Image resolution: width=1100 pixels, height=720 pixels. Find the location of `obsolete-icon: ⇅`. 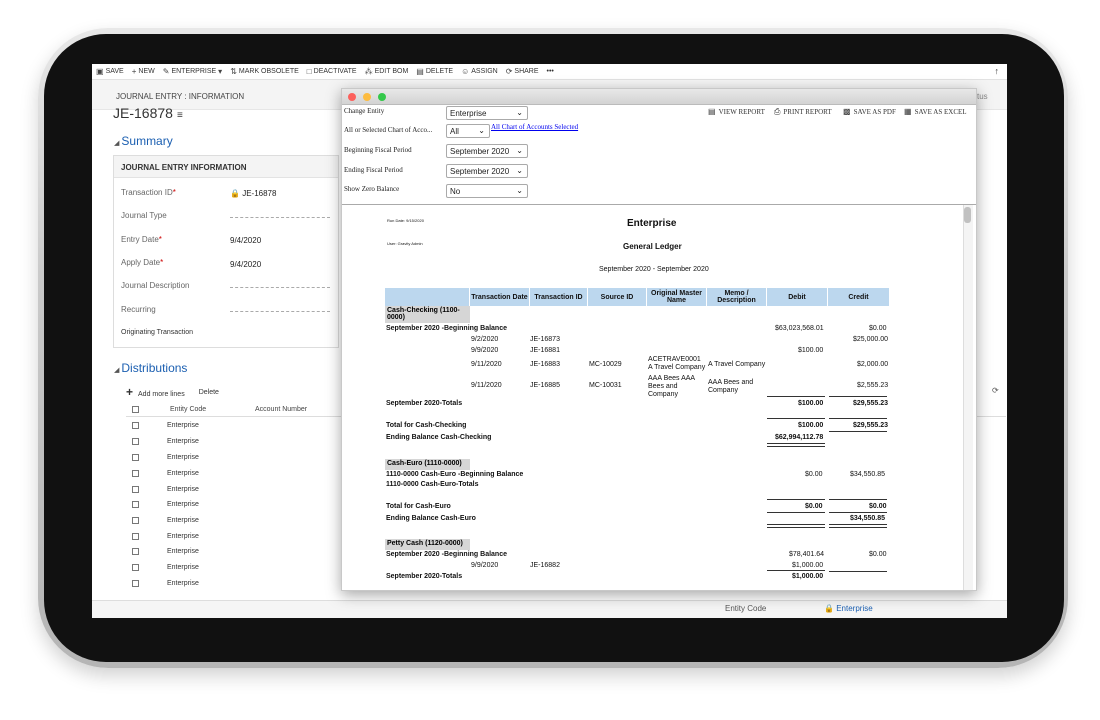

obsolete-icon: ⇅ is located at coordinates (233, 71).